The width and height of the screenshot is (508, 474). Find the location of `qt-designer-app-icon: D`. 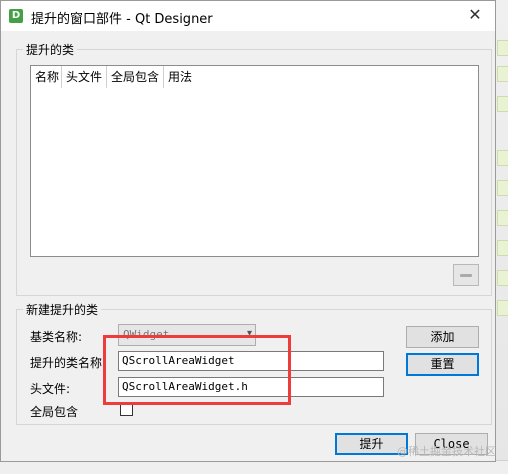

qt-designer-app-icon: D is located at coordinates (16, 16).